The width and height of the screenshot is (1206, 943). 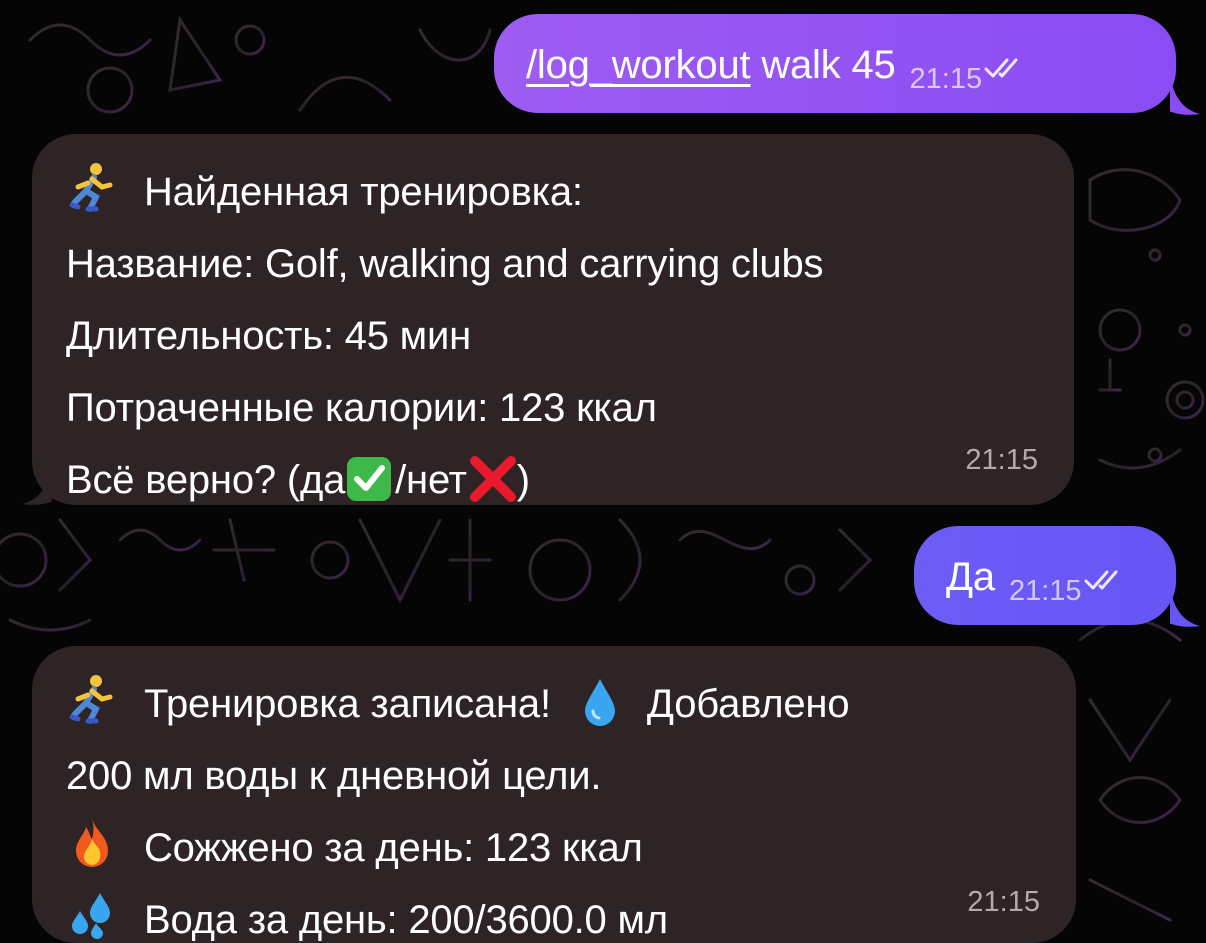 I want to click on message-text: Длительность: 45 мин, so click(x=269, y=336).